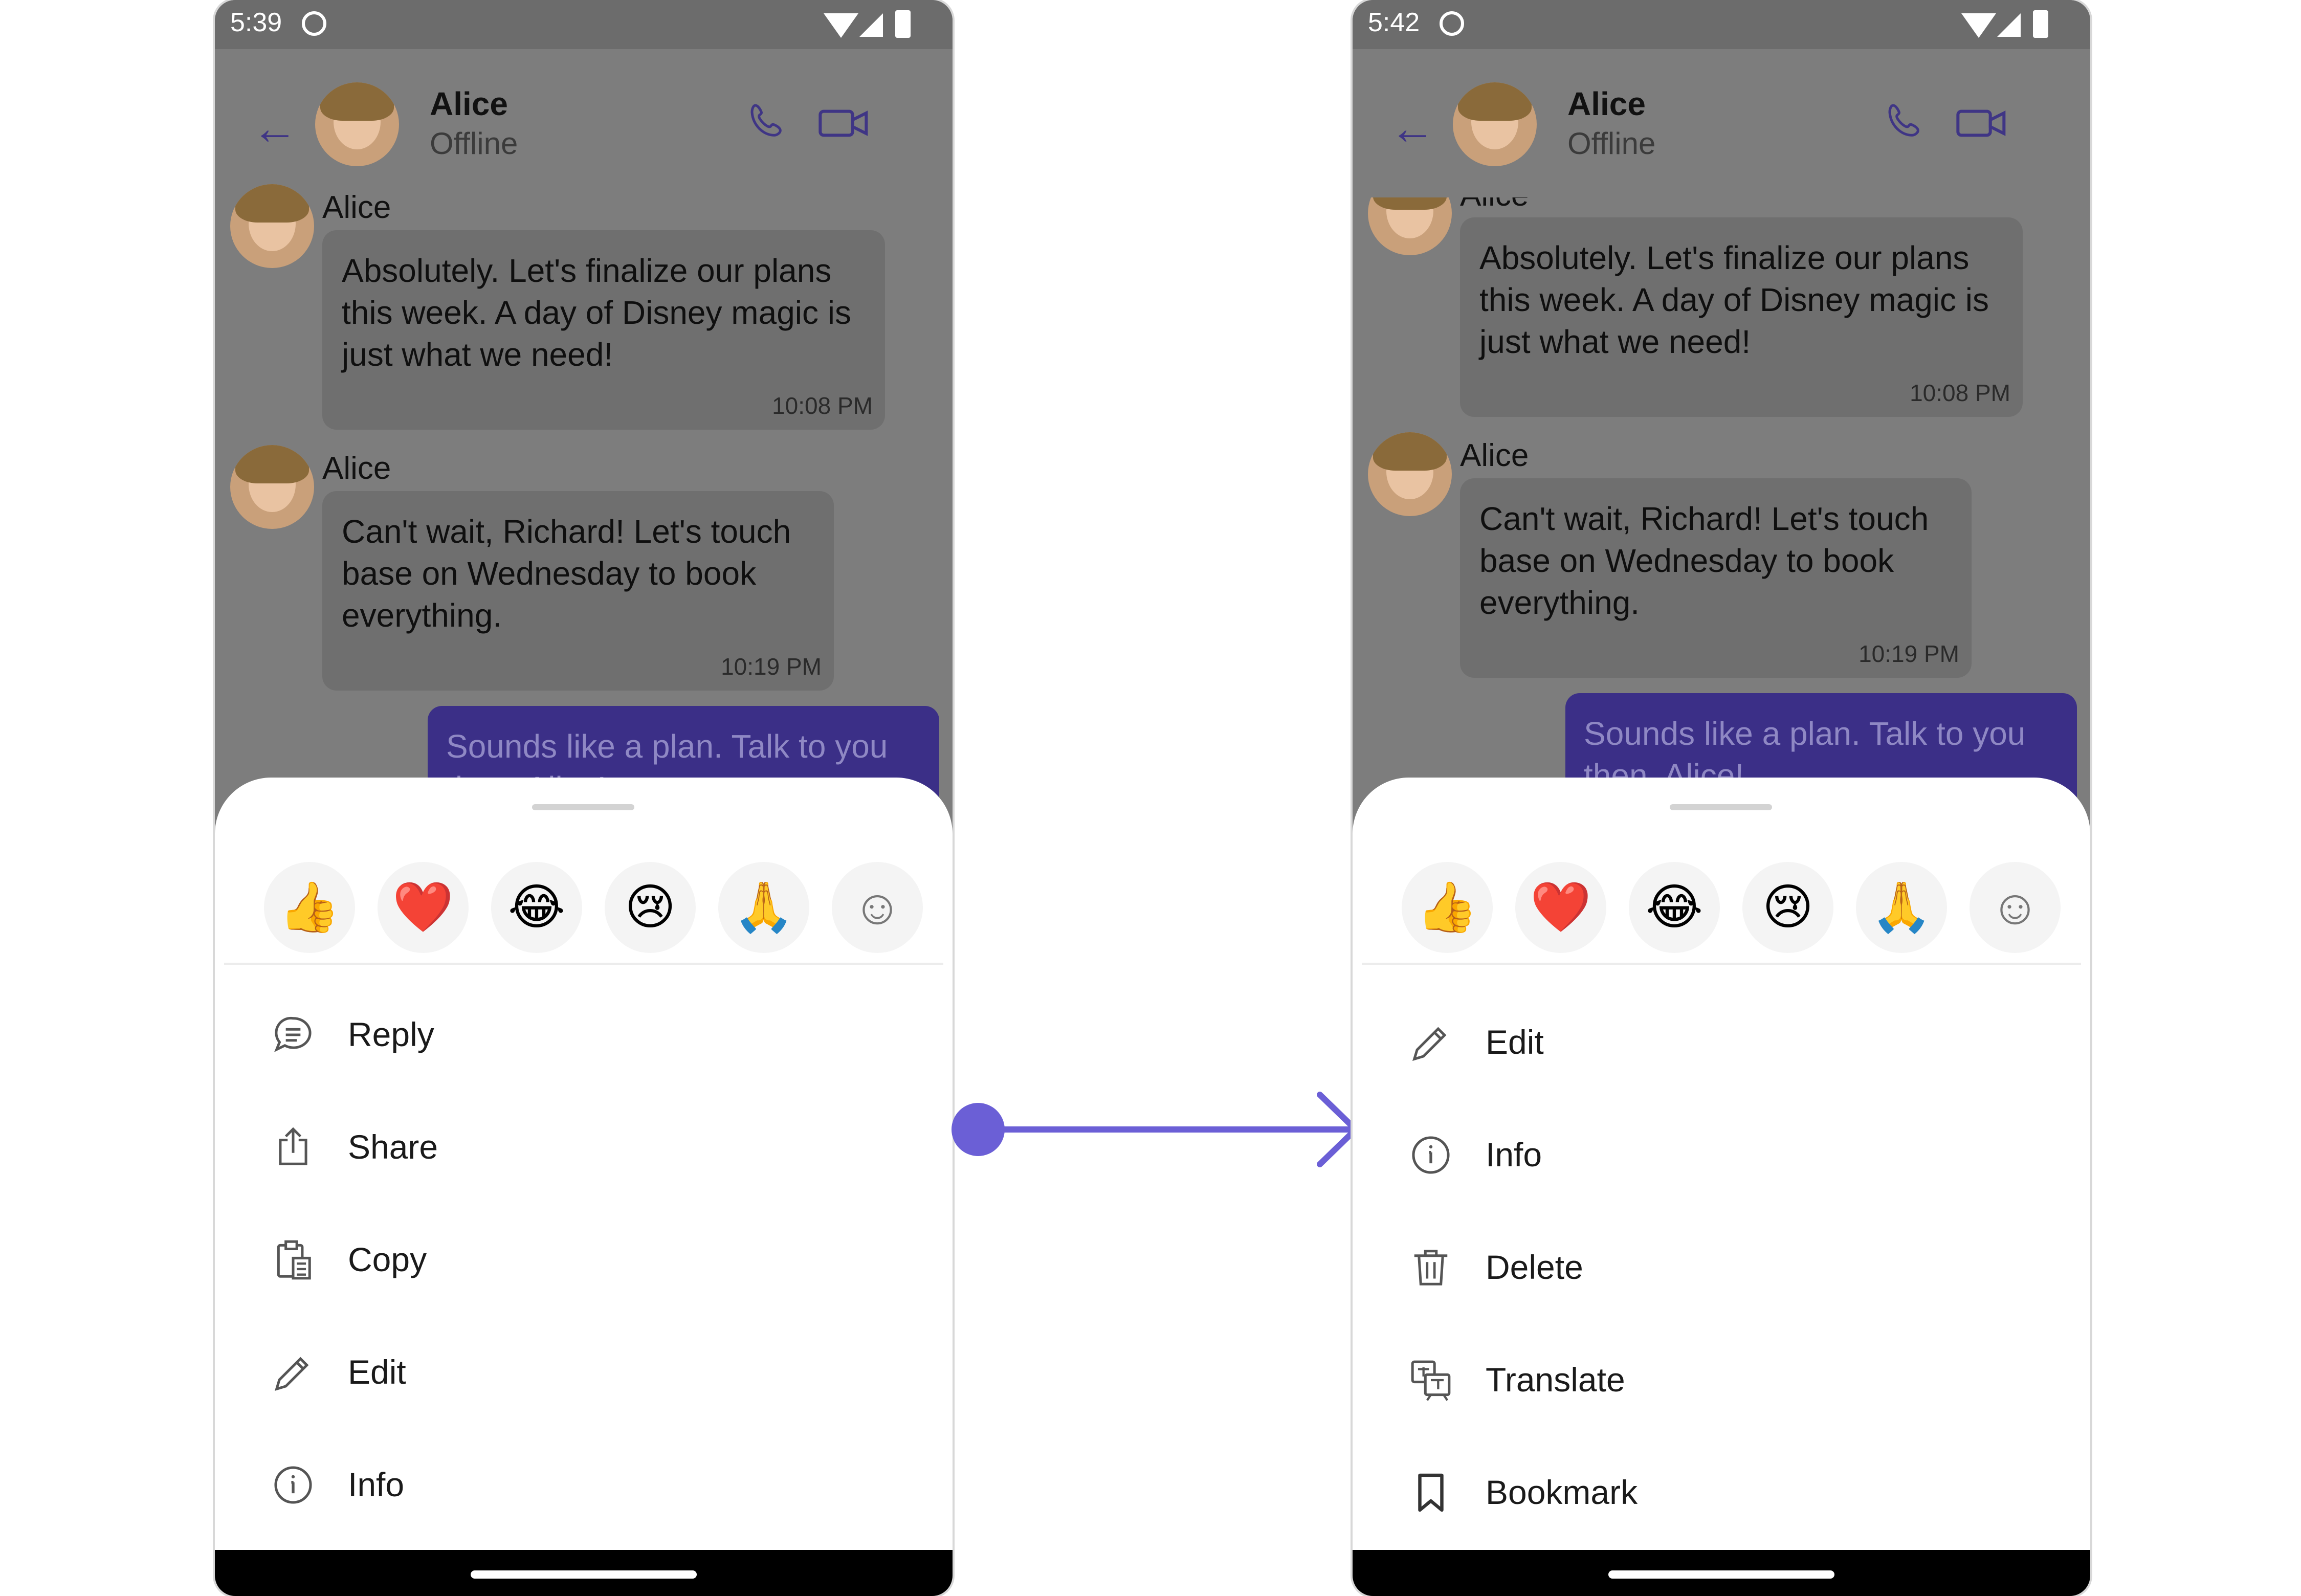 The height and width of the screenshot is (1596, 2301). What do you see at coordinates (1721, 1378) in the screenshot?
I see `menu-item-translate: Translate` at bounding box center [1721, 1378].